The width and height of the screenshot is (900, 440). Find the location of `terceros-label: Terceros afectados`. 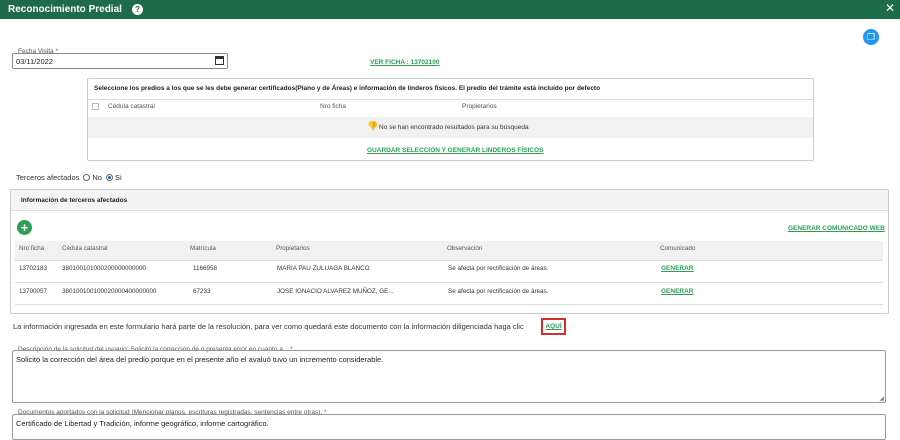

terceros-label: Terceros afectados is located at coordinates (48, 177).